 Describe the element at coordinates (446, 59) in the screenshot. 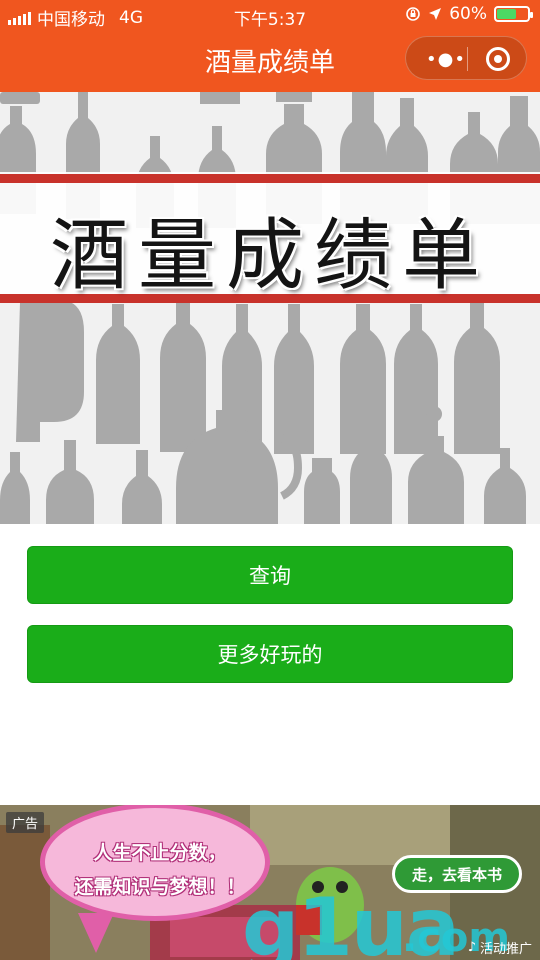

I see `more-dots-icon: •●•` at that location.